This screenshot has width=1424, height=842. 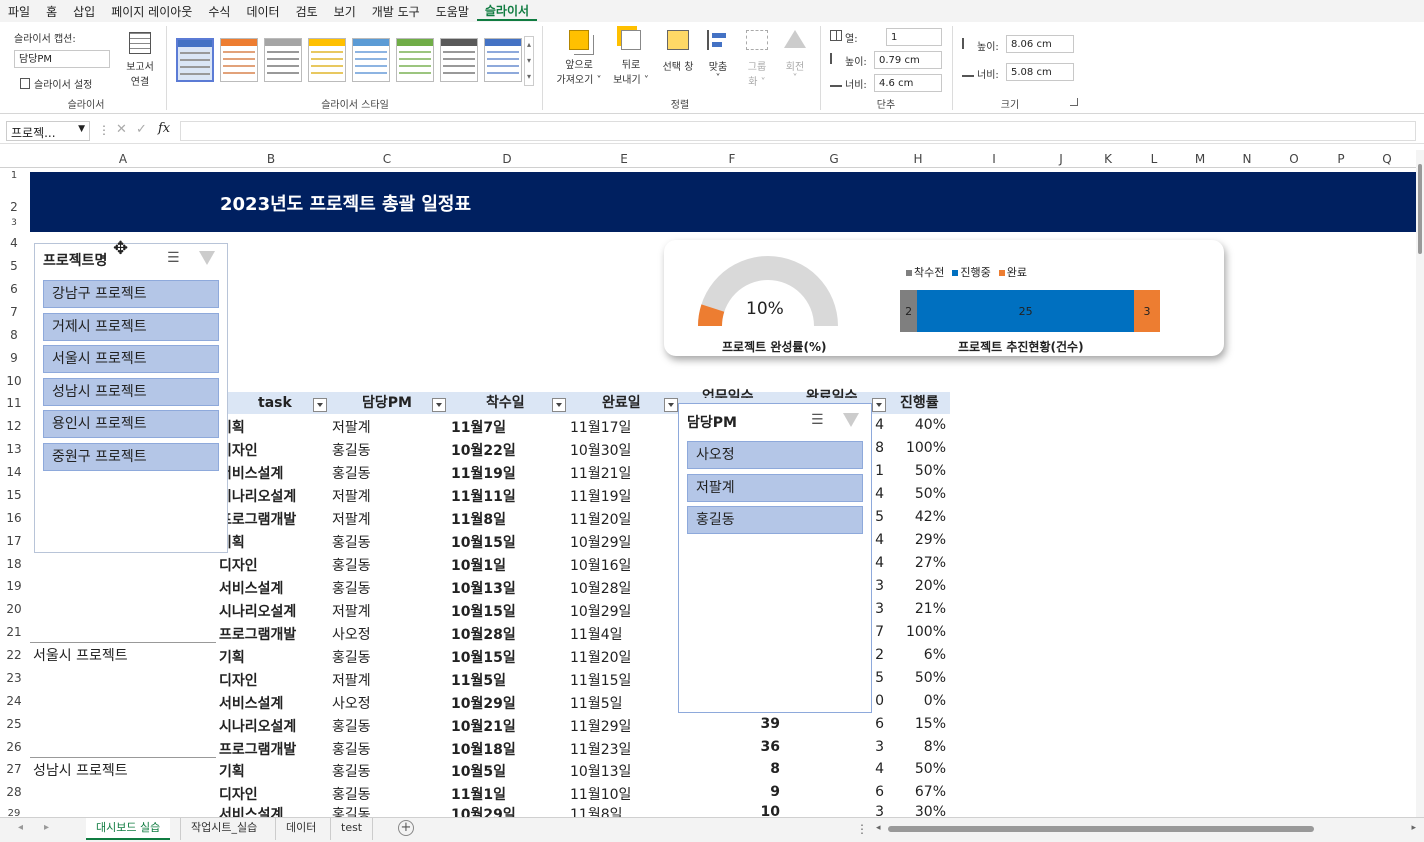 What do you see at coordinates (1247, 159) in the screenshot?
I see `column-header: N` at bounding box center [1247, 159].